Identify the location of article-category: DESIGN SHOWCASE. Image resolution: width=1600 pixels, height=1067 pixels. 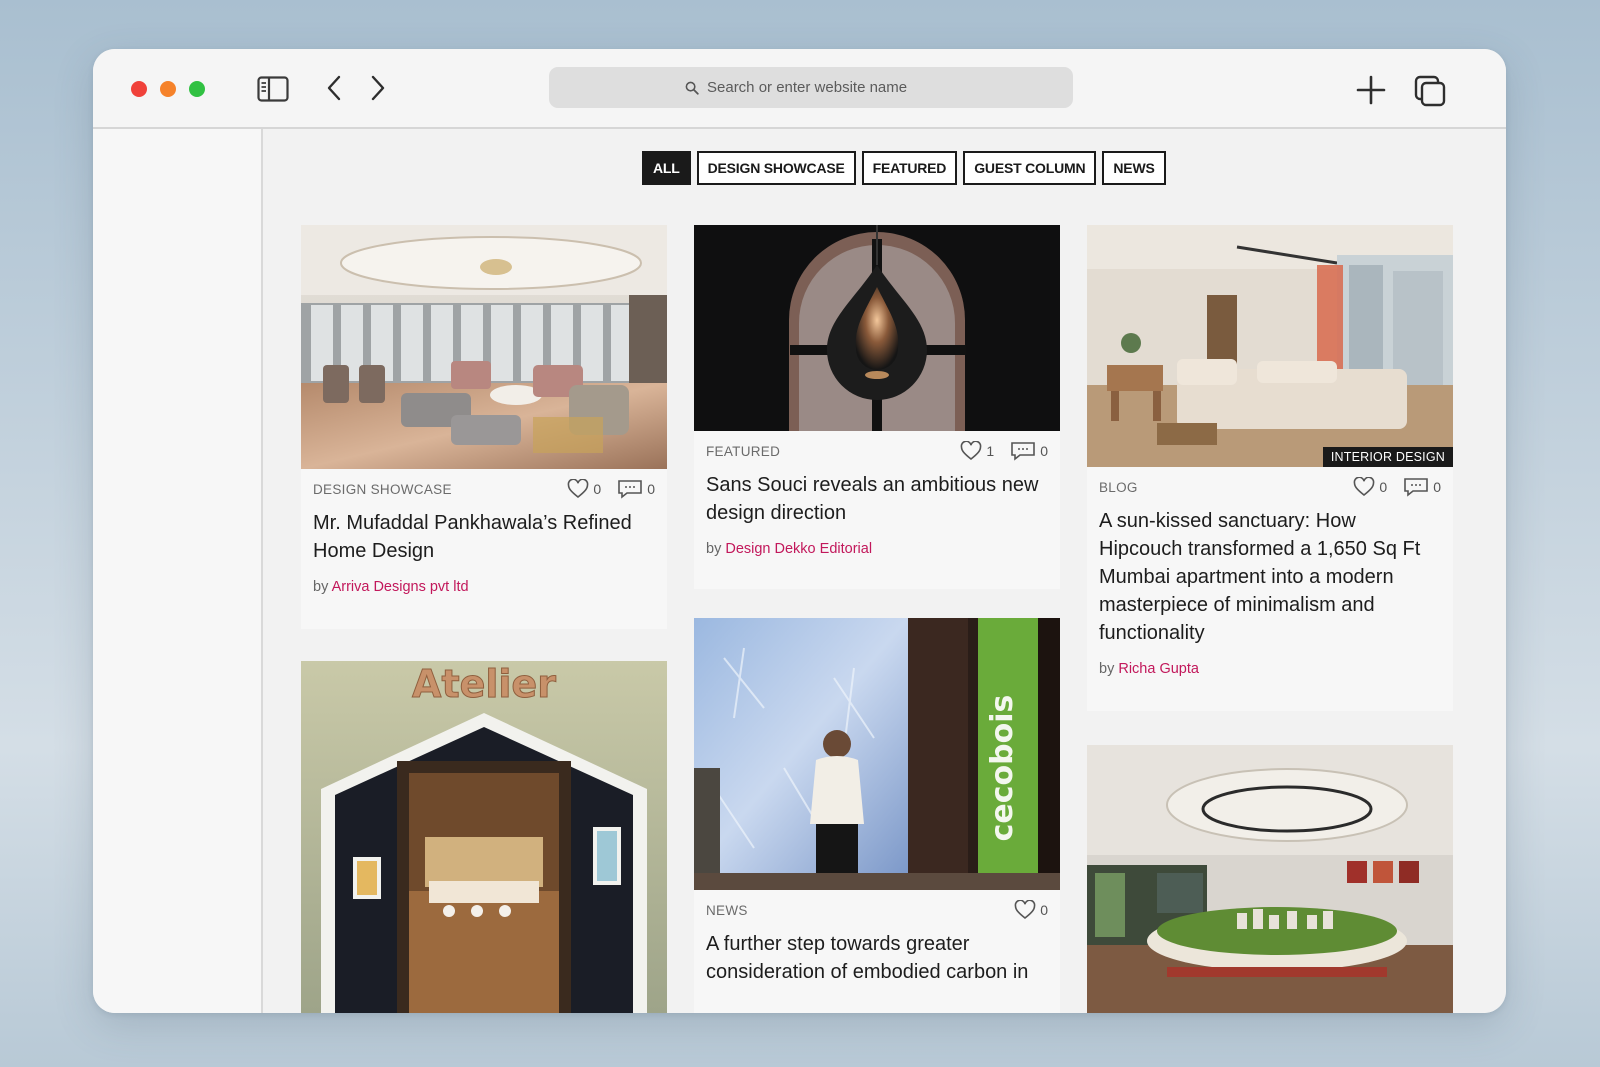
(382, 489).